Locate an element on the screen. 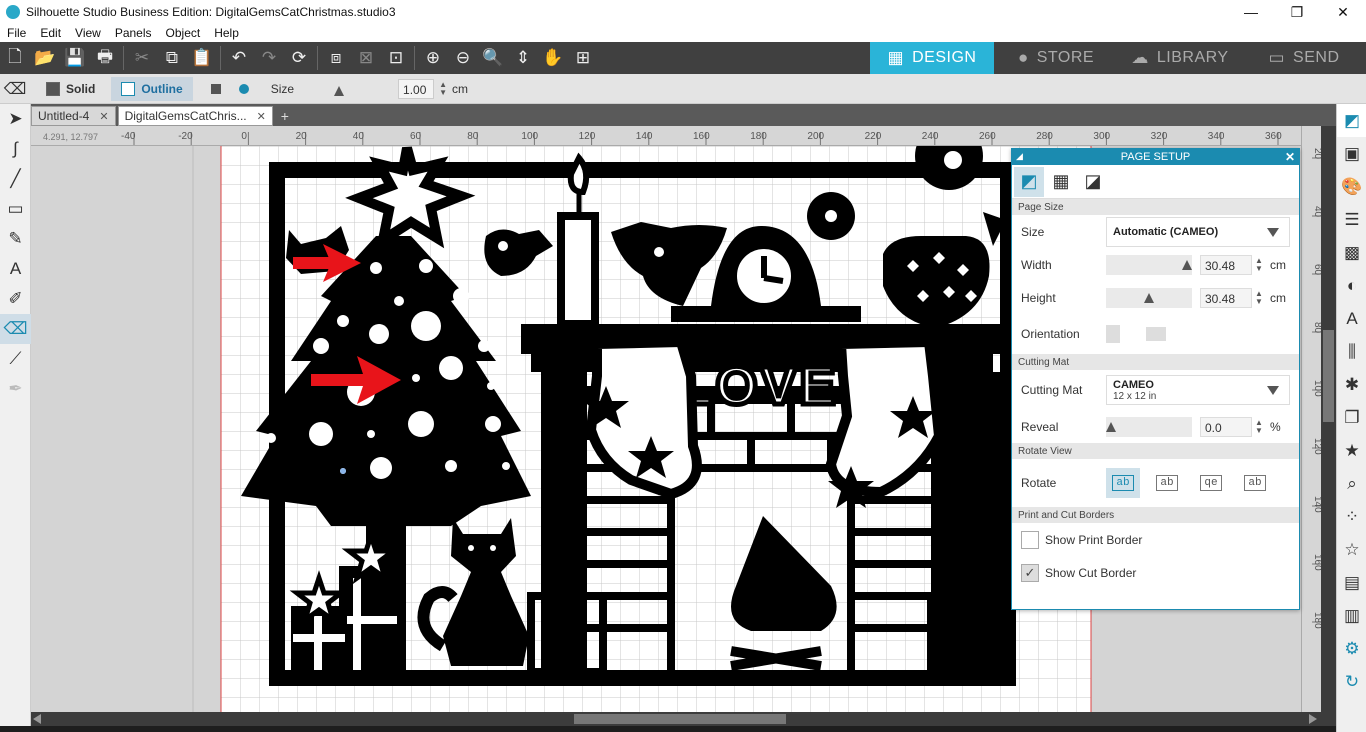  star-outline-icon: ☆ is located at coordinates (1351, 549).